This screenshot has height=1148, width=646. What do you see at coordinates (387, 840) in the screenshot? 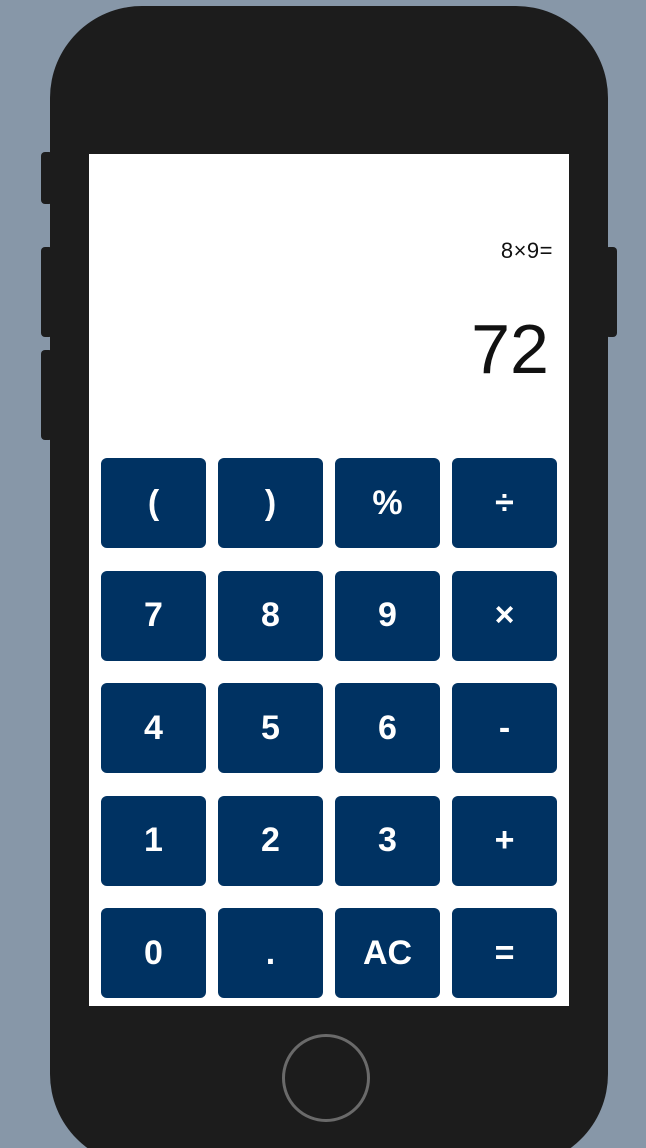
I see `digit-3-key: 3` at bounding box center [387, 840].